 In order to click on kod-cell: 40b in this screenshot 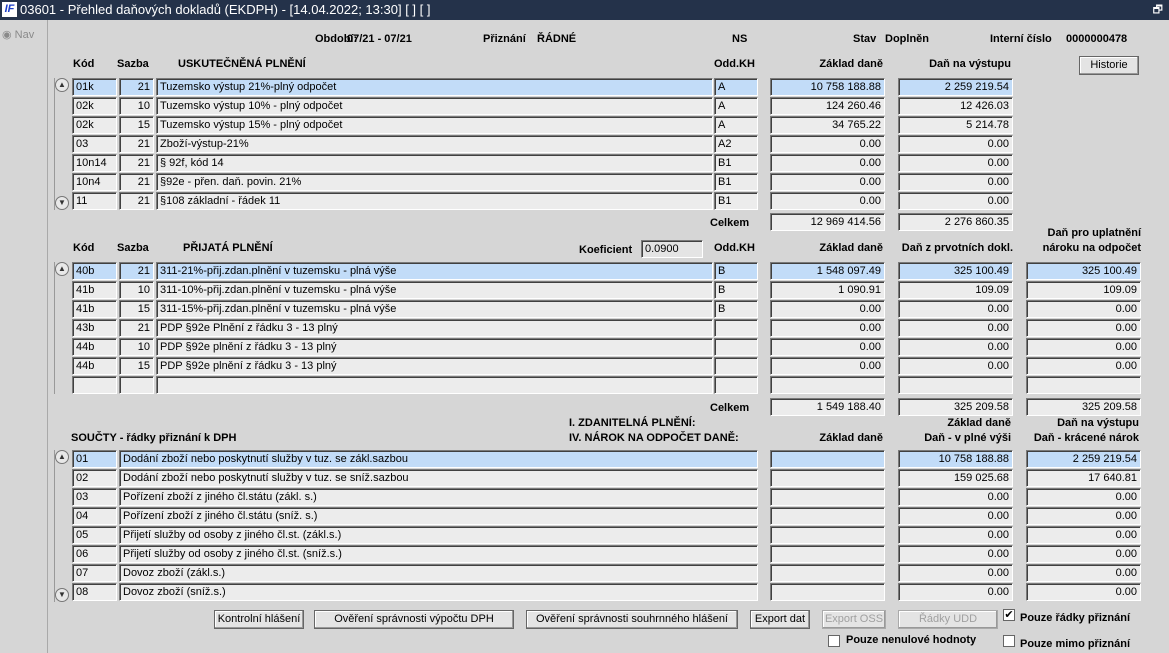, I will do `click(94, 271)`.